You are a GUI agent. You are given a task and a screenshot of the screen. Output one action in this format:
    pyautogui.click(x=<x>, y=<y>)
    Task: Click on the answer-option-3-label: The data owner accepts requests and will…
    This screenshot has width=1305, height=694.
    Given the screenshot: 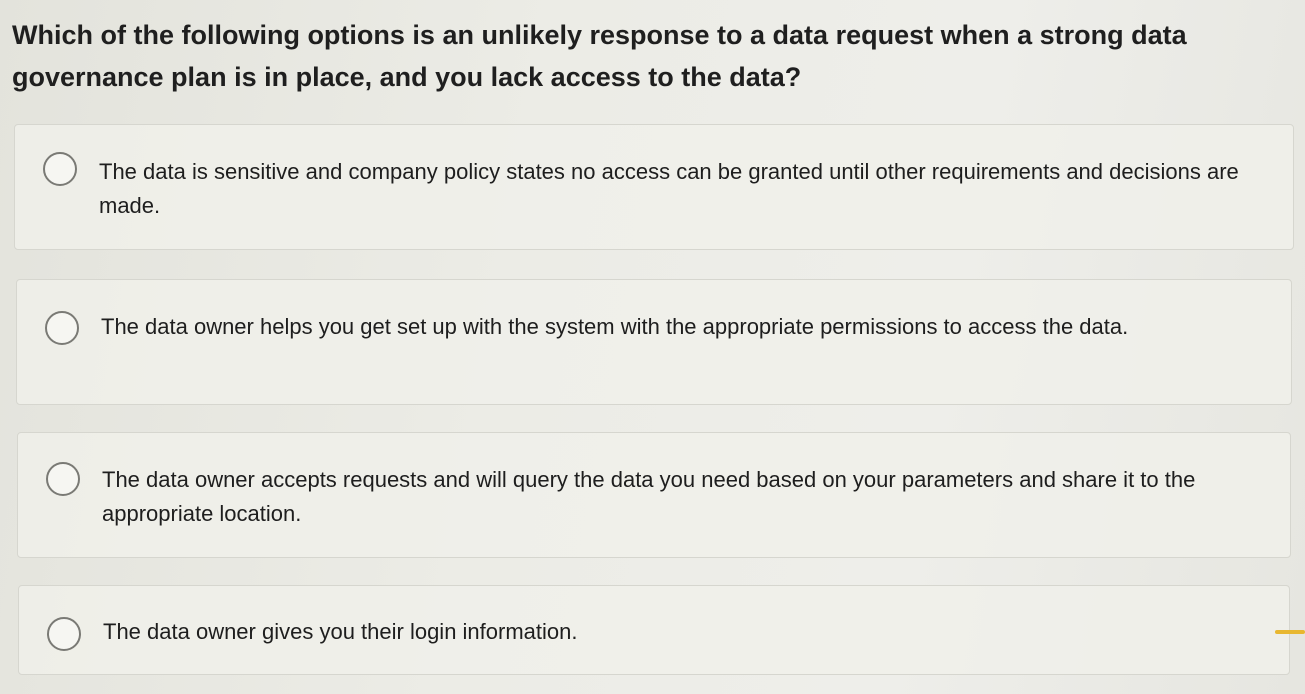 What is the action you would take?
    pyautogui.click(x=649, y=496)
    